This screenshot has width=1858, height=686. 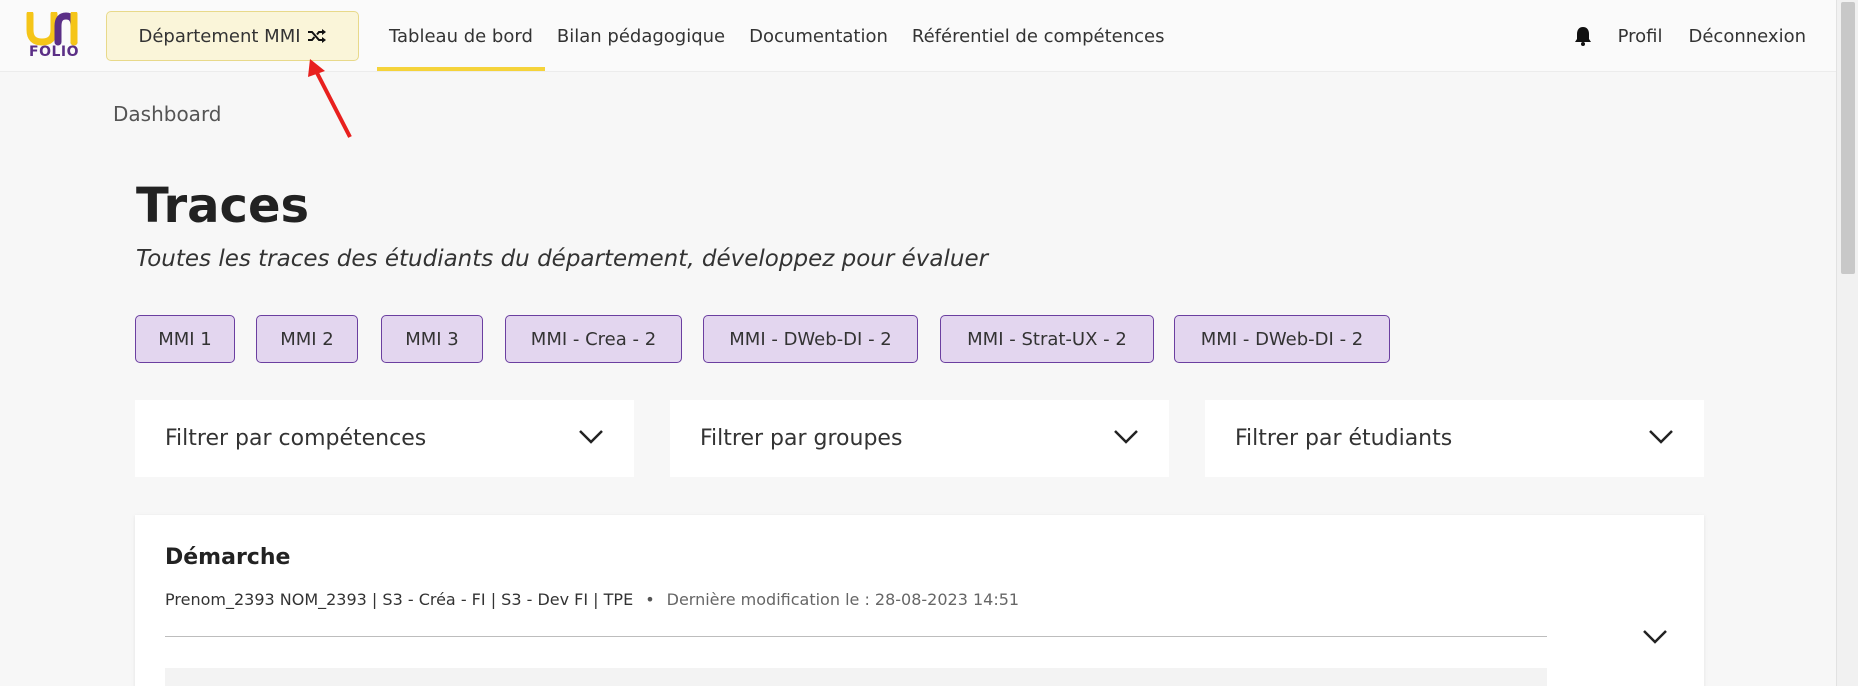 I want to click on filter-competences-dropdown: Filtrer par compétences, so click(x=384, y=438).